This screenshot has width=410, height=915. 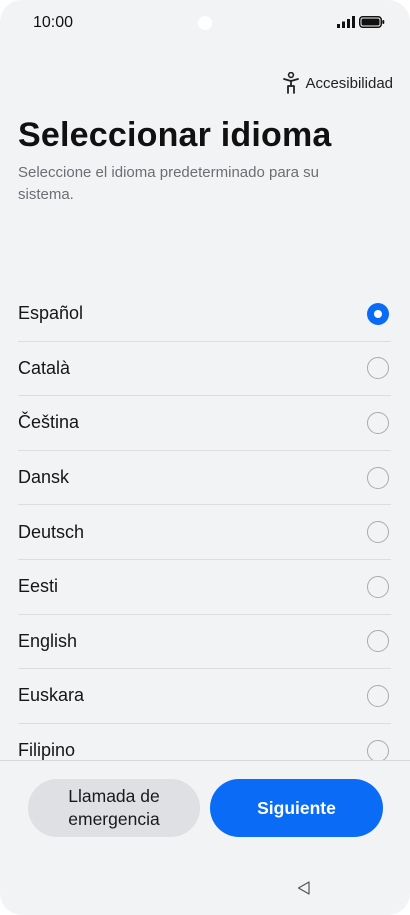 I want to click on emergency-call-button: Llamada de emergencia, so click(x=114, y=808).